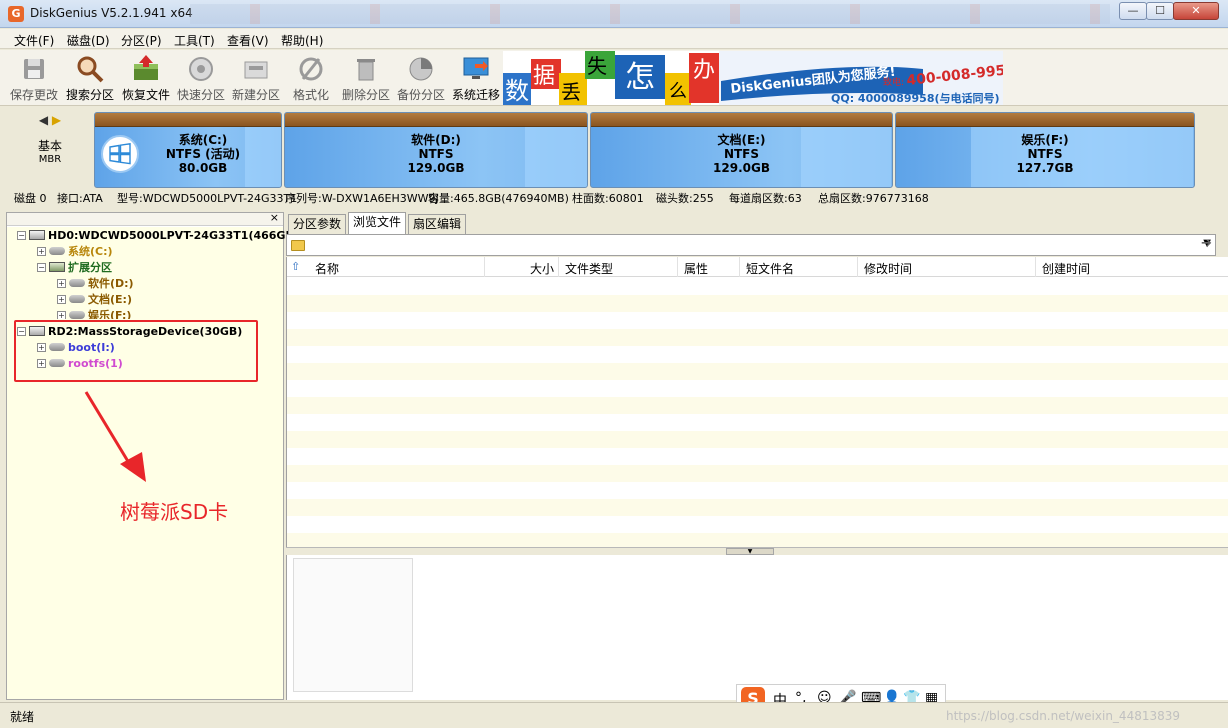 This screenshot has height=728, width=1228. I want to click on recover-box-icon, so click(146, 67).